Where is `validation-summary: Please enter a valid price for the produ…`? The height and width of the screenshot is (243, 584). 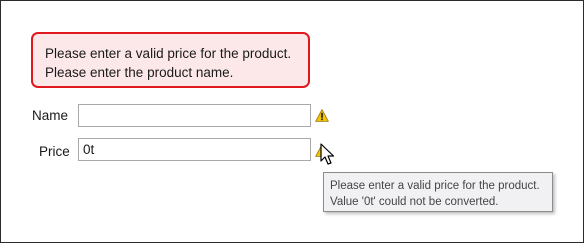 validation-summary: Please enter a valid price for the produ… is located at coordinates (170, 60).